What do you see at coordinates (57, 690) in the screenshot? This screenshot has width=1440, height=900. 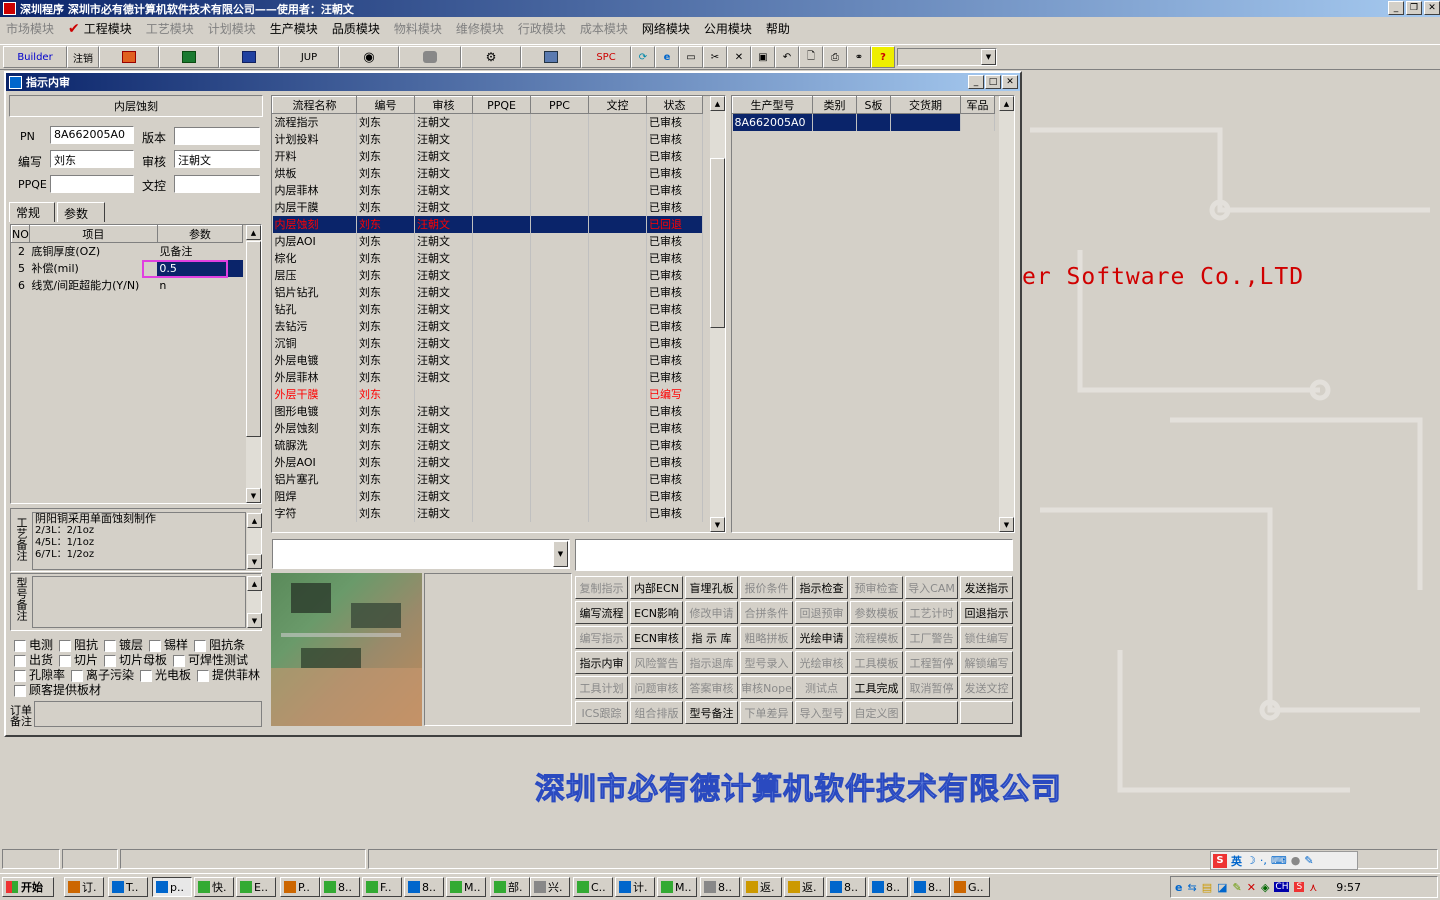 I see `checkbox-option: 顾客提供板材` at bounding box center [57, 690].